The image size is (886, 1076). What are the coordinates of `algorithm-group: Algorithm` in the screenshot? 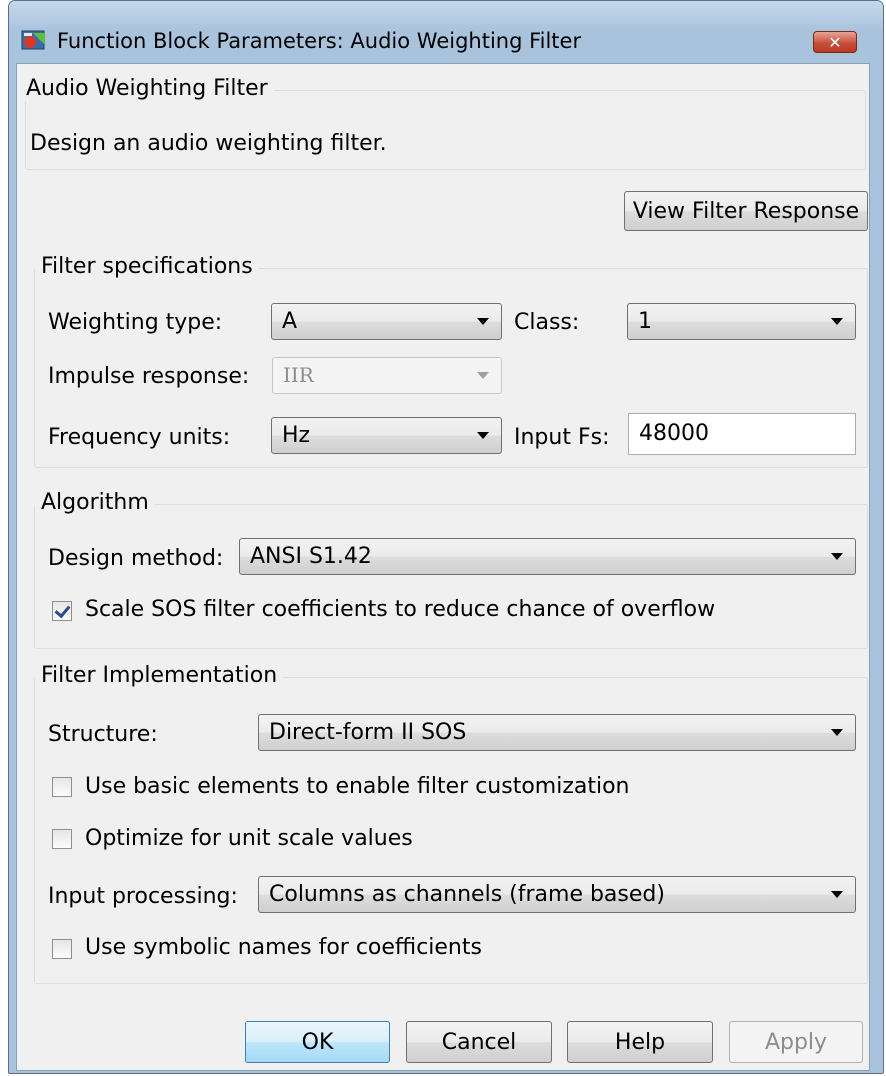 It's located at (451, 569).